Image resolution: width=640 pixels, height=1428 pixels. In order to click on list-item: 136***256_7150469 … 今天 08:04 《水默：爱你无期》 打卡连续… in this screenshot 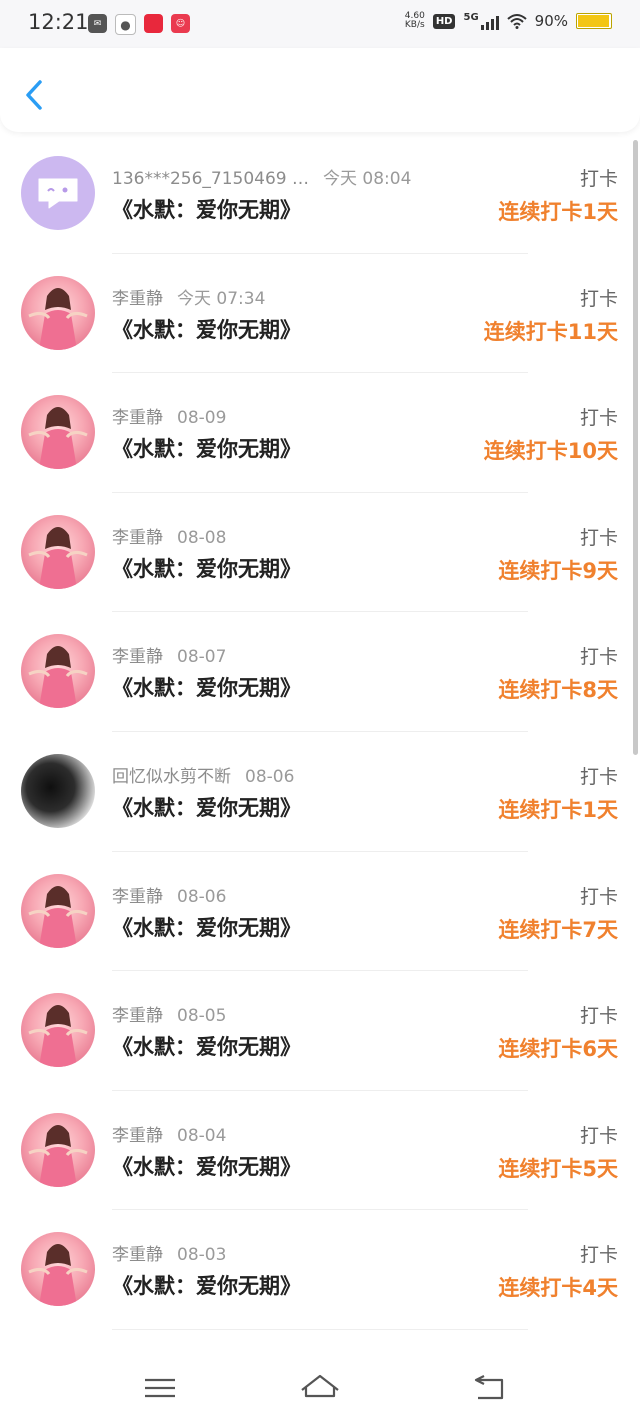, I will do `click(320, 194)`.